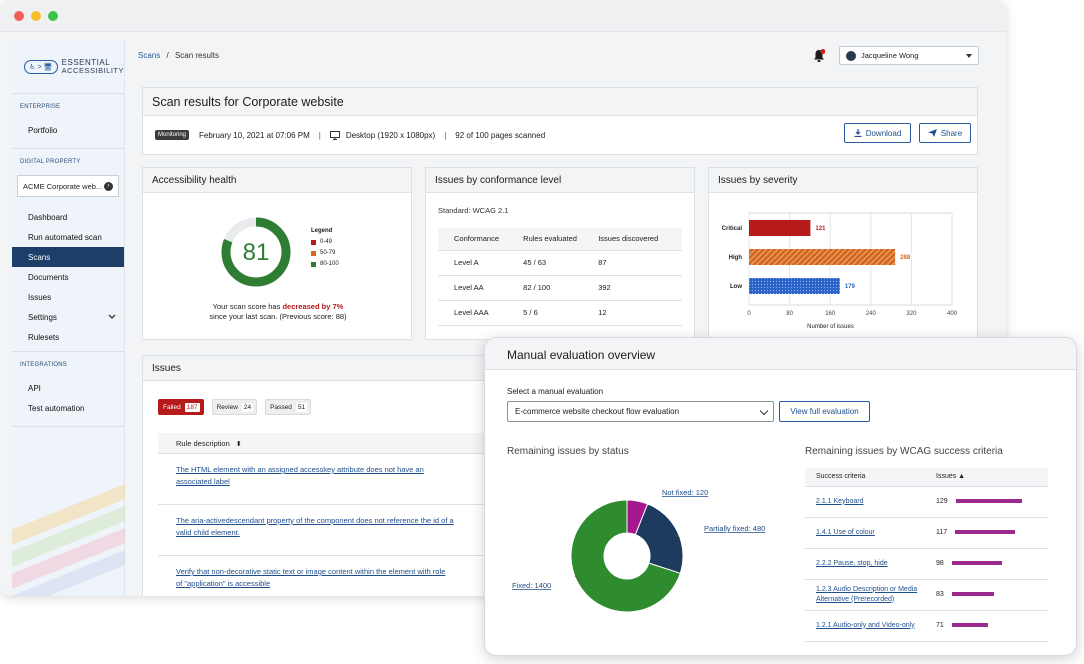  I want to click on issue-status-tabs: Failed 187 Review 24 Passed 51, so click(235, 407).